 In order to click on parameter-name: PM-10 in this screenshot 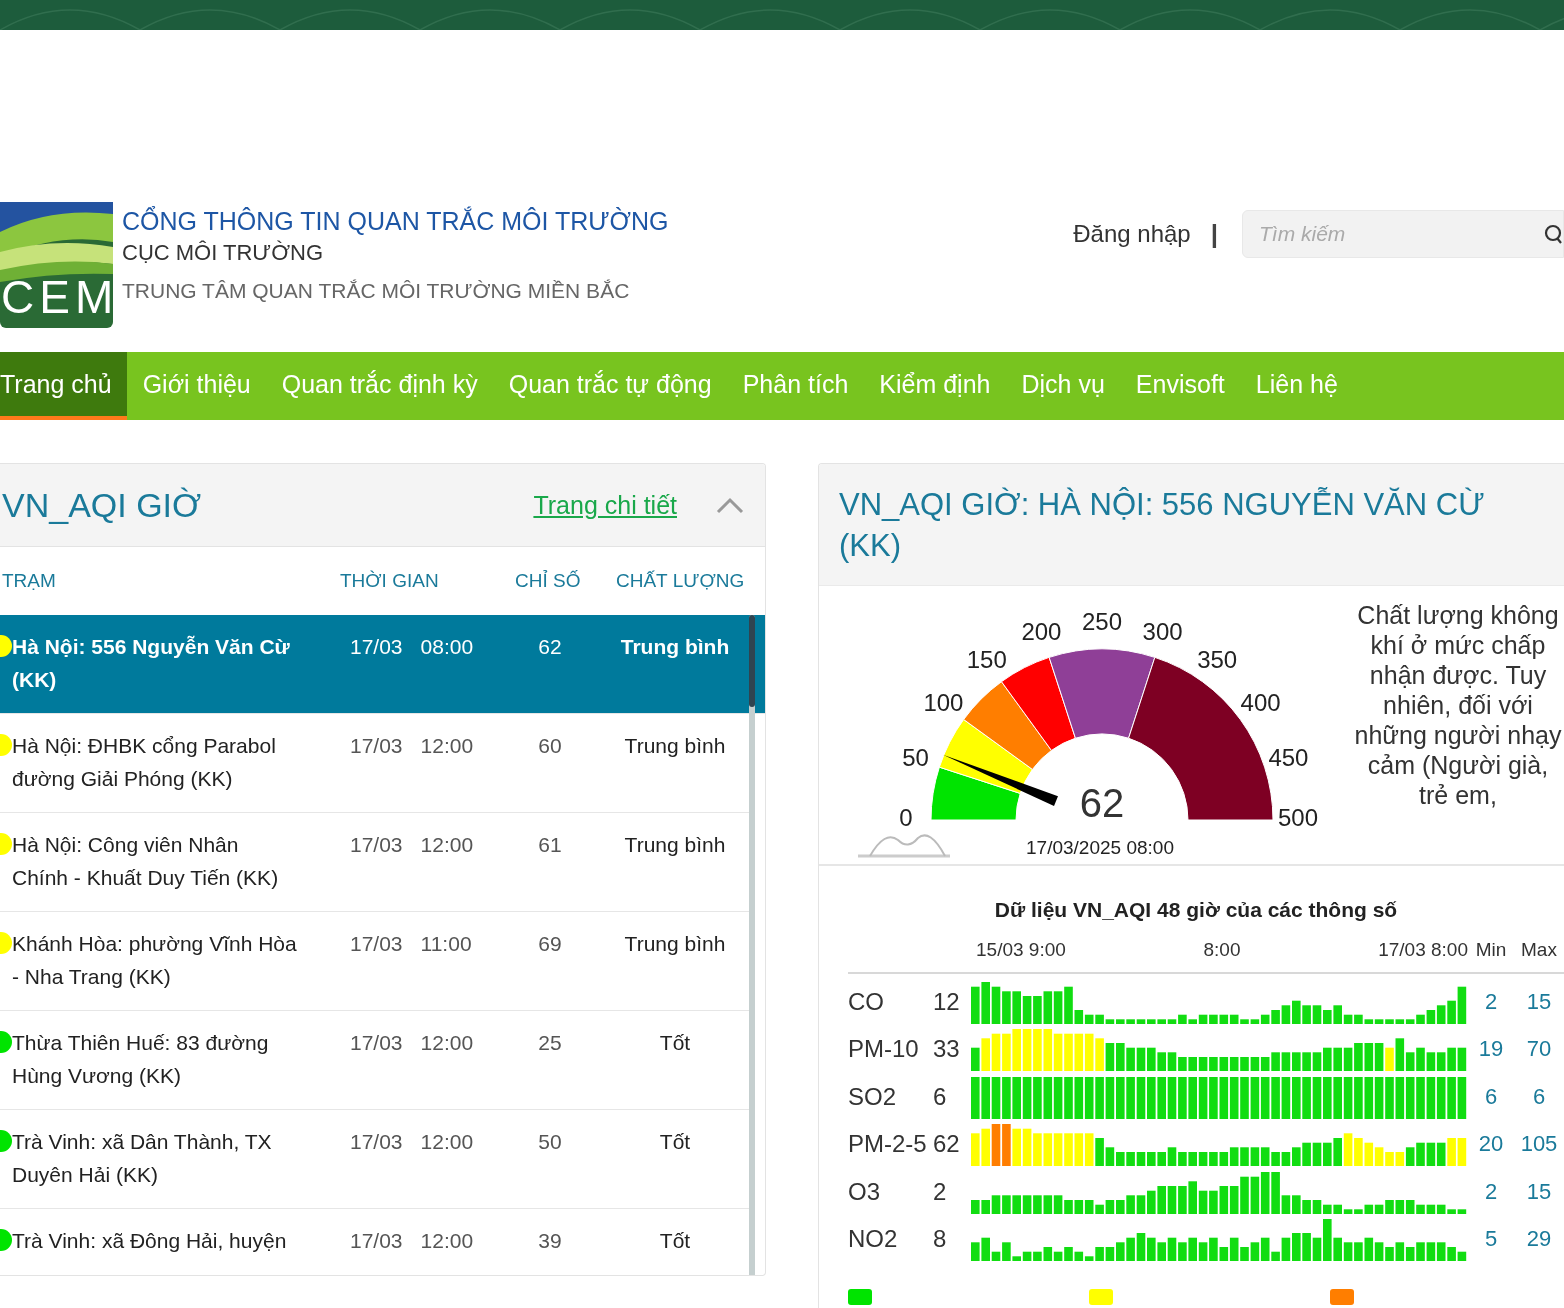, I will do `click(884, 1049)`.